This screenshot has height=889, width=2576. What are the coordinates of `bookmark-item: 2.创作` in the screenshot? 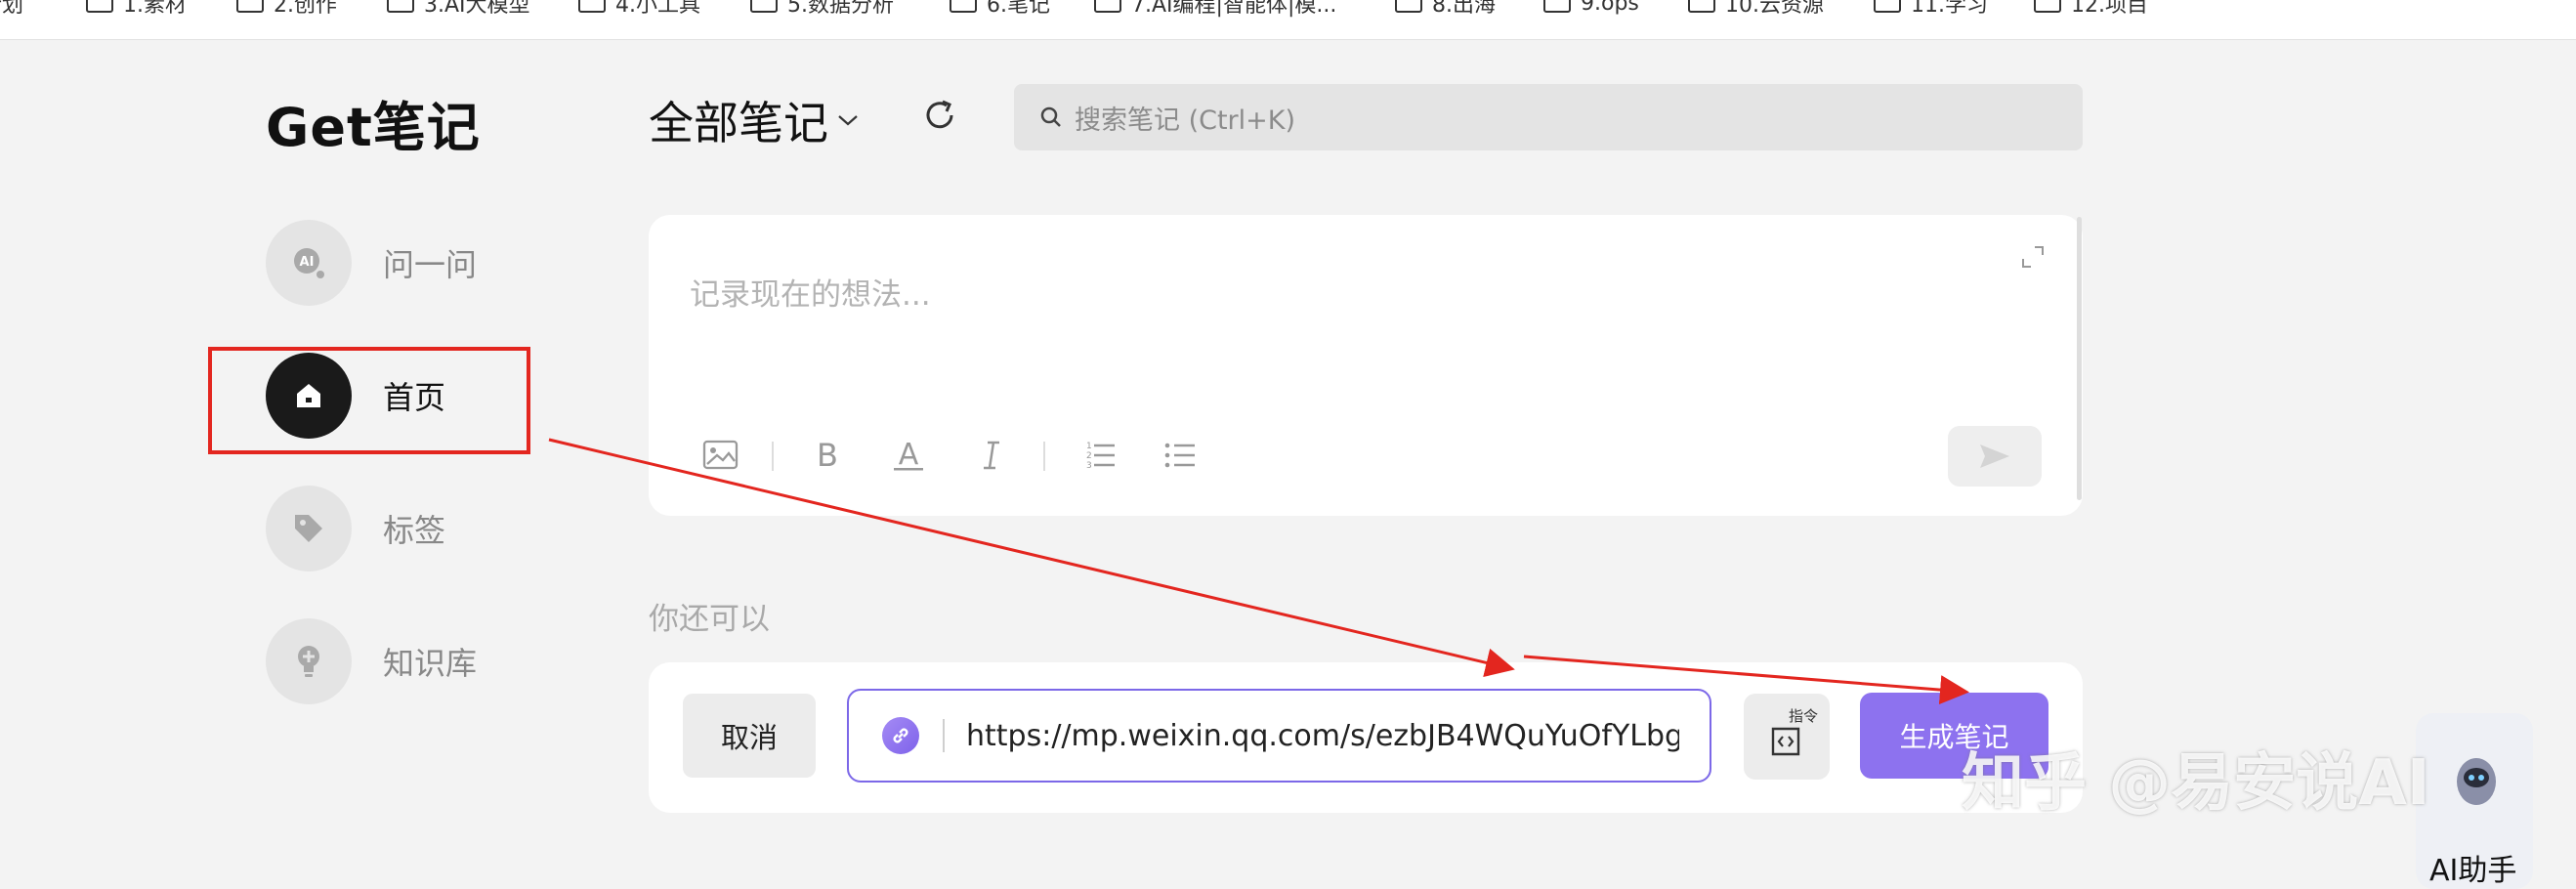 It's located at (286, 9).